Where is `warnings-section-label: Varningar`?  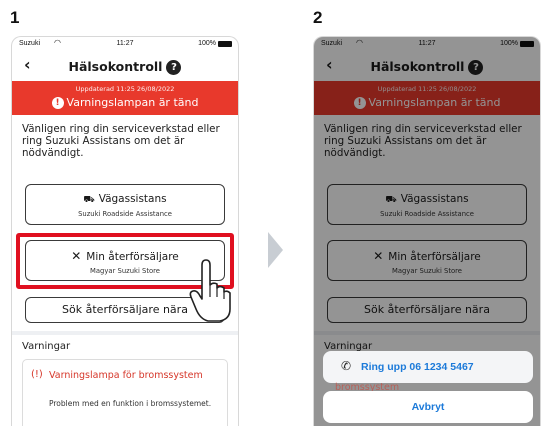 warnings-section-label: Varningar is located at coordinates (46, 346).